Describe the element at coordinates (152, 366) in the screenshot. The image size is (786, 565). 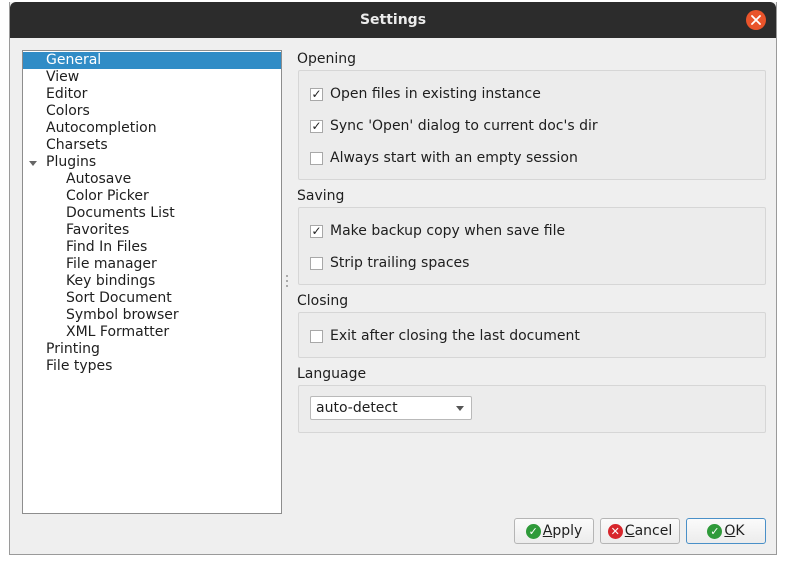
I see `tree-item-file-types: File types` at that location.